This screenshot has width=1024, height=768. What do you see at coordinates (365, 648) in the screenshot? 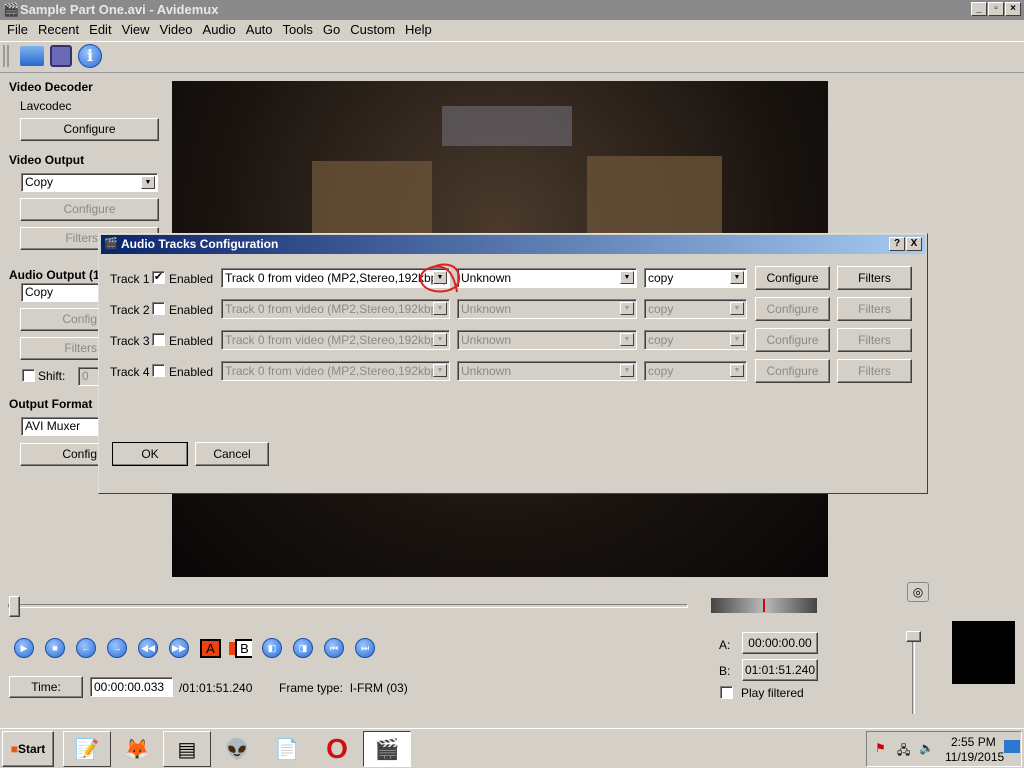
I see `next-keyframe-icon: ⏭` at bounding box center [365, 648].